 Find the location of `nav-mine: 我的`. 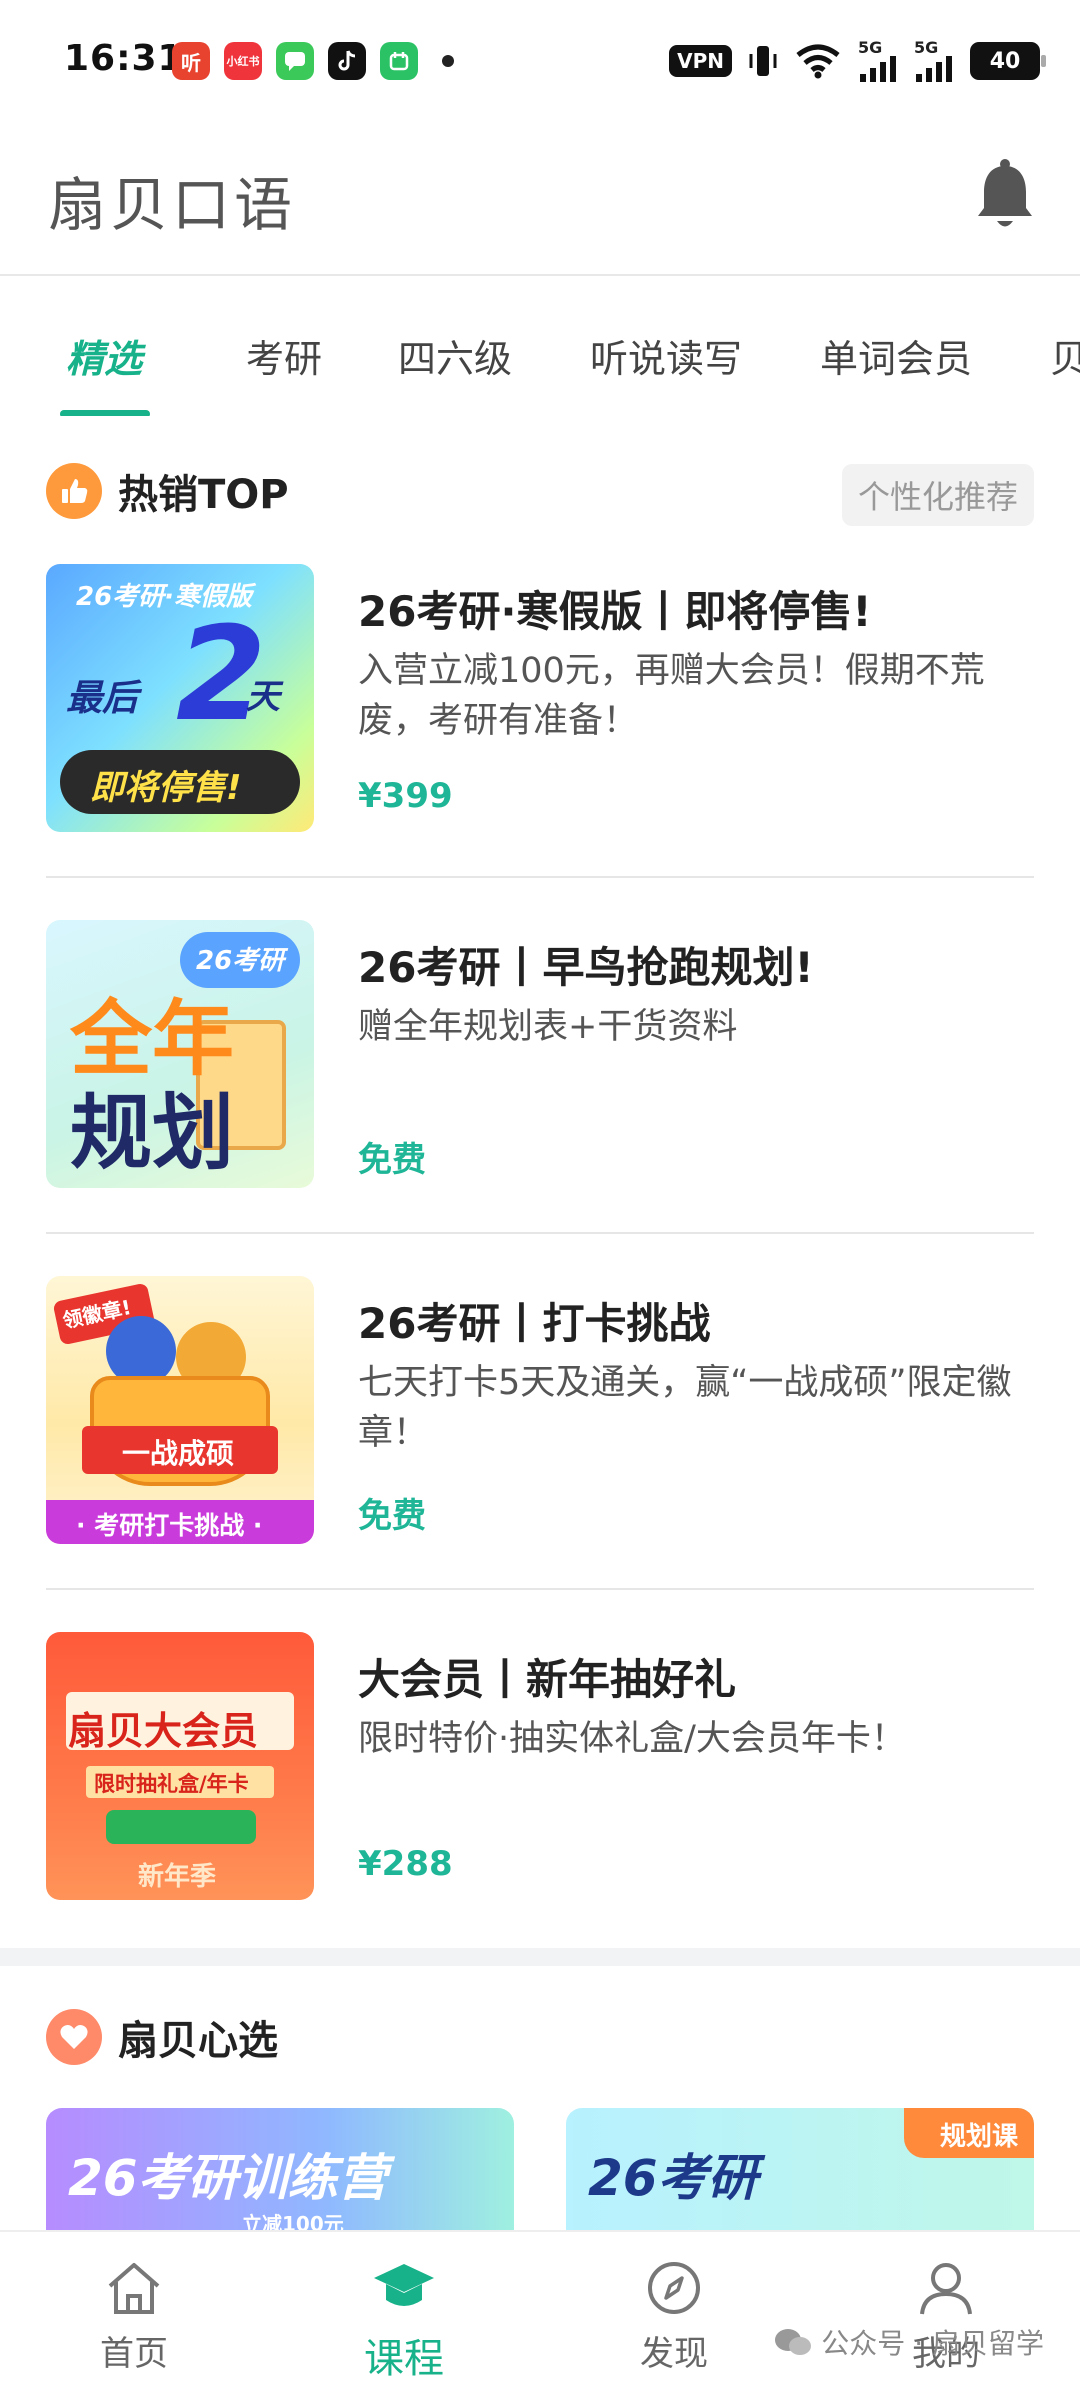

nav-mine: 我的 is located at coordinates (946, 2316).